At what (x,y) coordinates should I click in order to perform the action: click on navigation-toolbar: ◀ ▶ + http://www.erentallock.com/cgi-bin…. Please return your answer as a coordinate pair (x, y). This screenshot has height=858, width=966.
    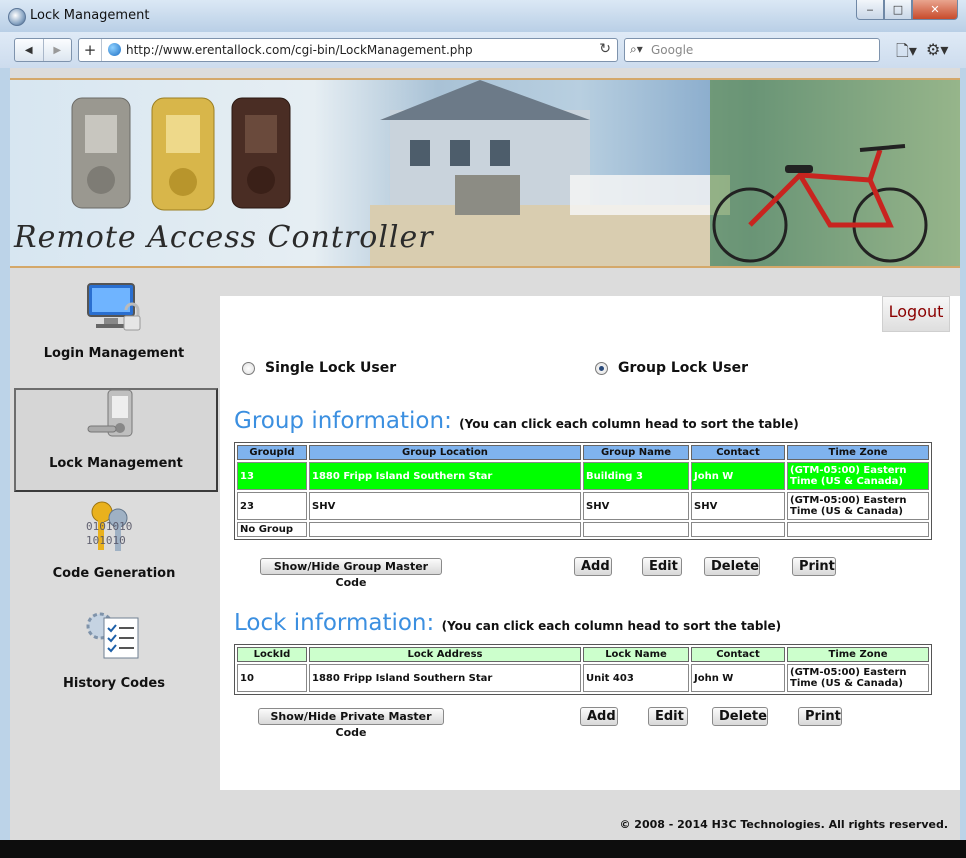
    Looking at the image, I should click on (483, 50).